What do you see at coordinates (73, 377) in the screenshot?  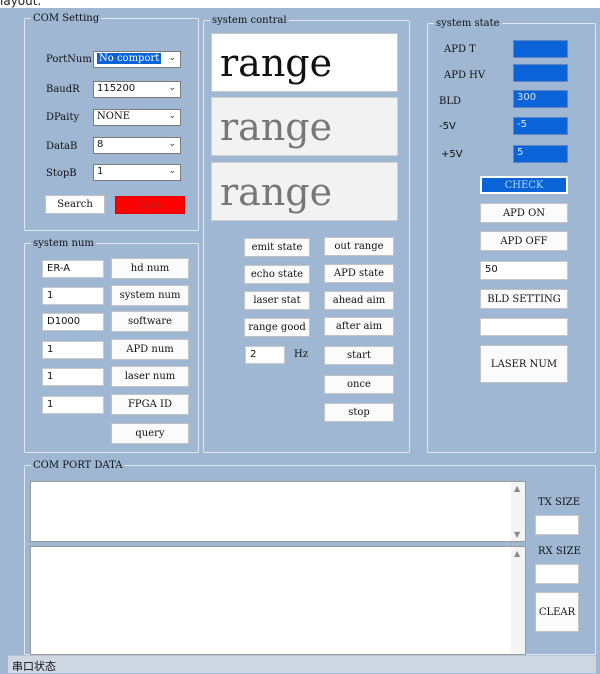 I see `laser-num-field: 1` at bounding box center [73, 377].